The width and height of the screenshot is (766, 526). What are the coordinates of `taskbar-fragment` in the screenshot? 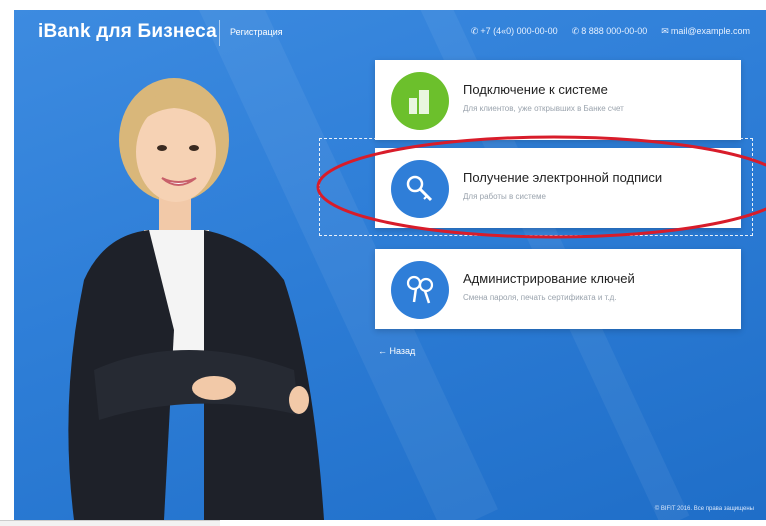 It's located at (110, 523).